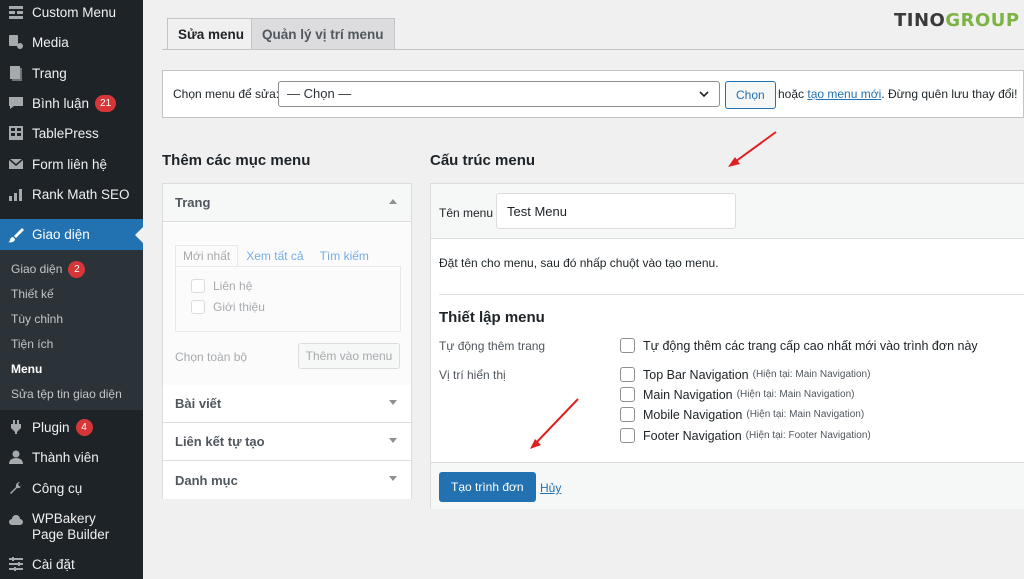  I want to click on menu-select-dropdown: — Chọn —, so click(499, 94).